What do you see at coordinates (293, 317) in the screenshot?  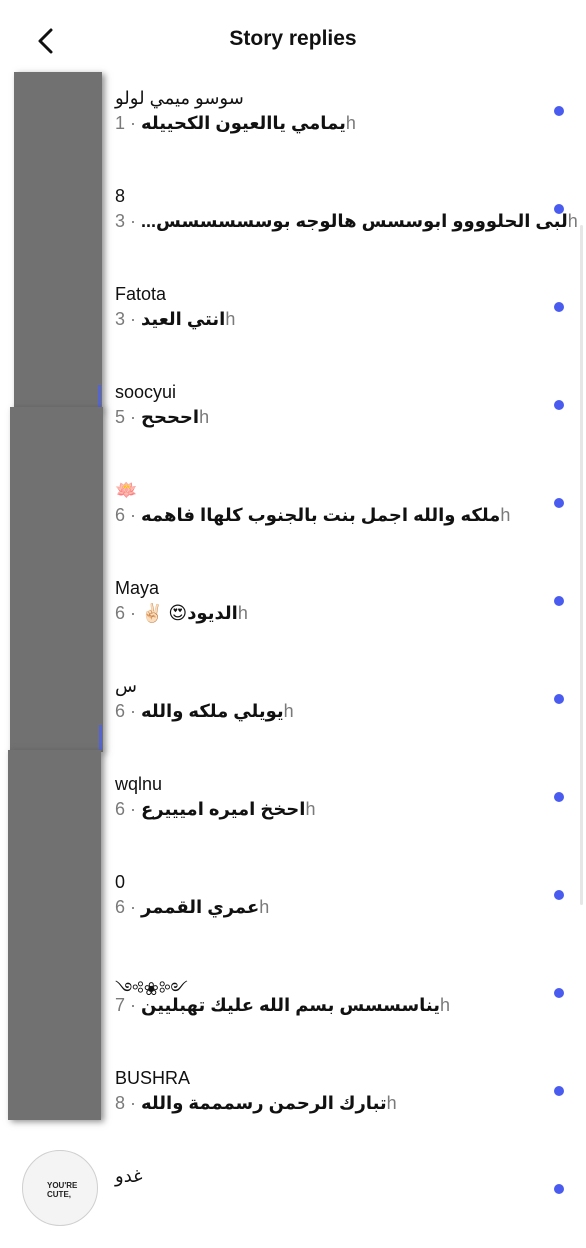 I see `list-item: Fatota انتي العيد · 3h` at bounding box center [293, 317].